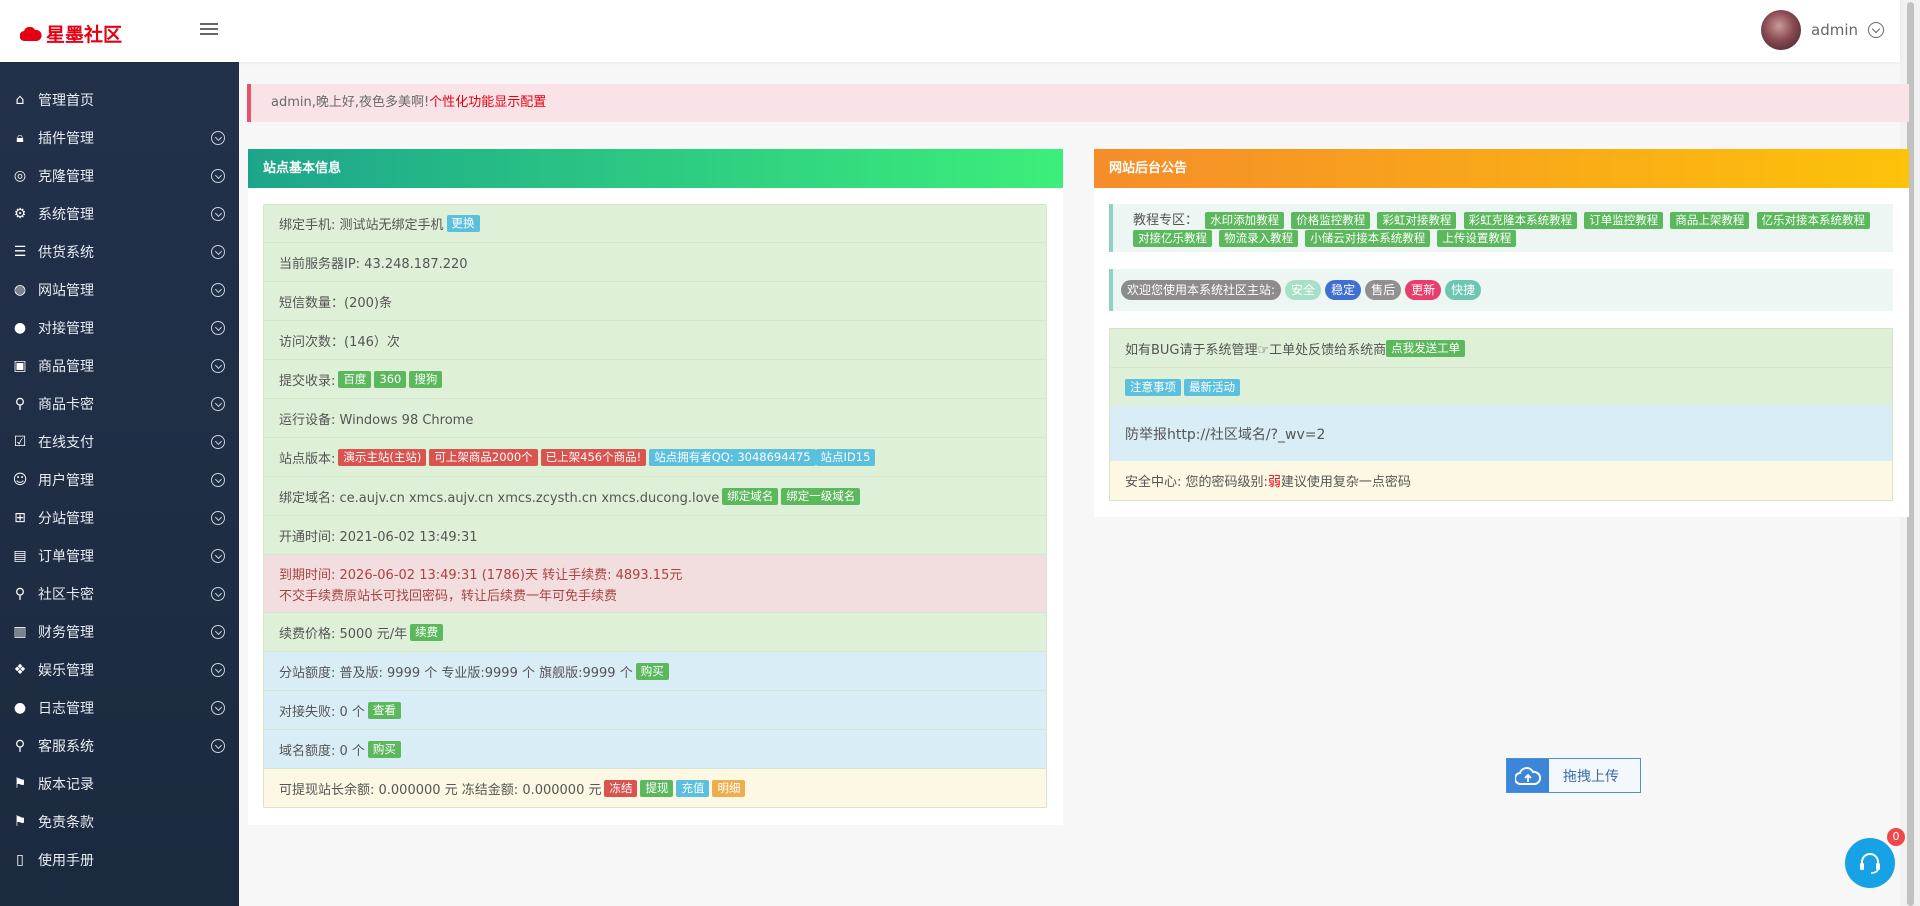  I want to click on details-button: 明细, so click(729, 788).